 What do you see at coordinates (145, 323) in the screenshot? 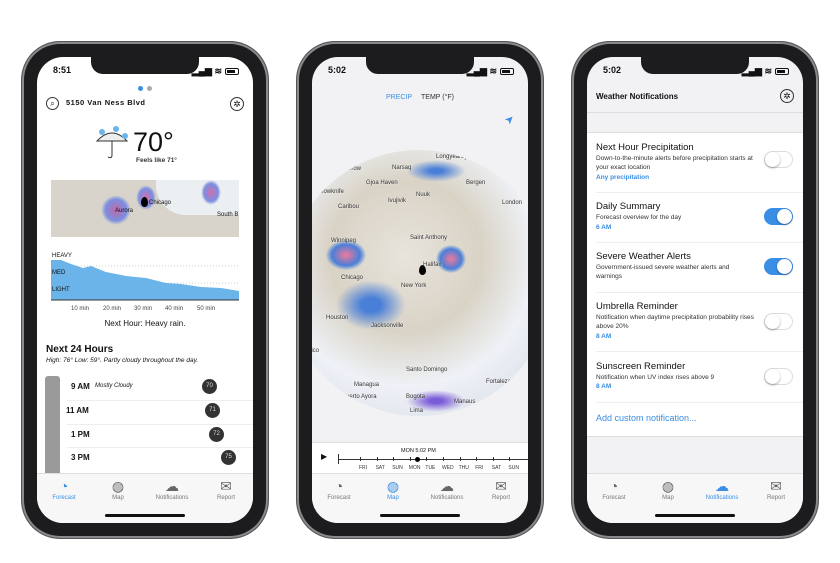
I see `next-hour-summary: Next Hour: Heavy rain.` at bounding box center [145, 323].